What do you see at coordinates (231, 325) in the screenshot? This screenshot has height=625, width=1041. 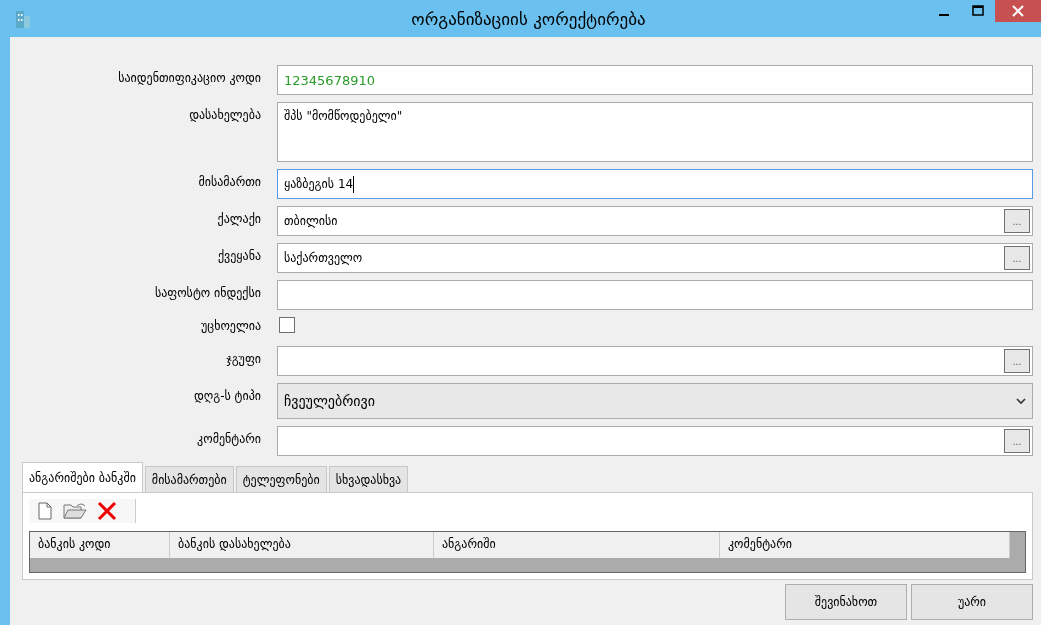 I see `field-label: უცხოელია` at bounding box center [231, 325].